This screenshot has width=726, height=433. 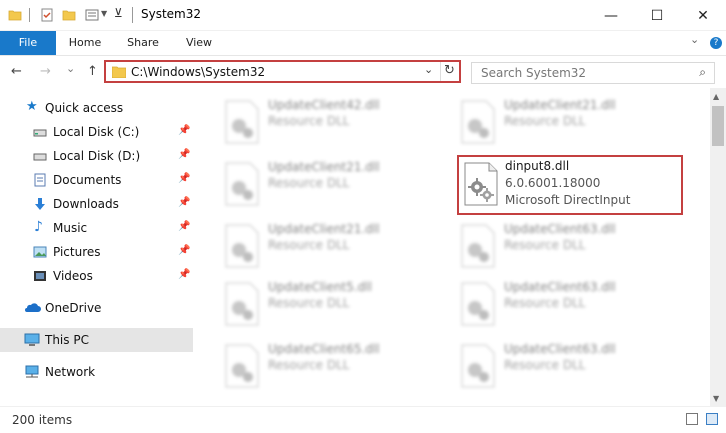 What do you see at coordinates (96, 276) in the screenshot?
I see `sidebar-item-videos: Videos 📌` at bounding box center [96, 276].